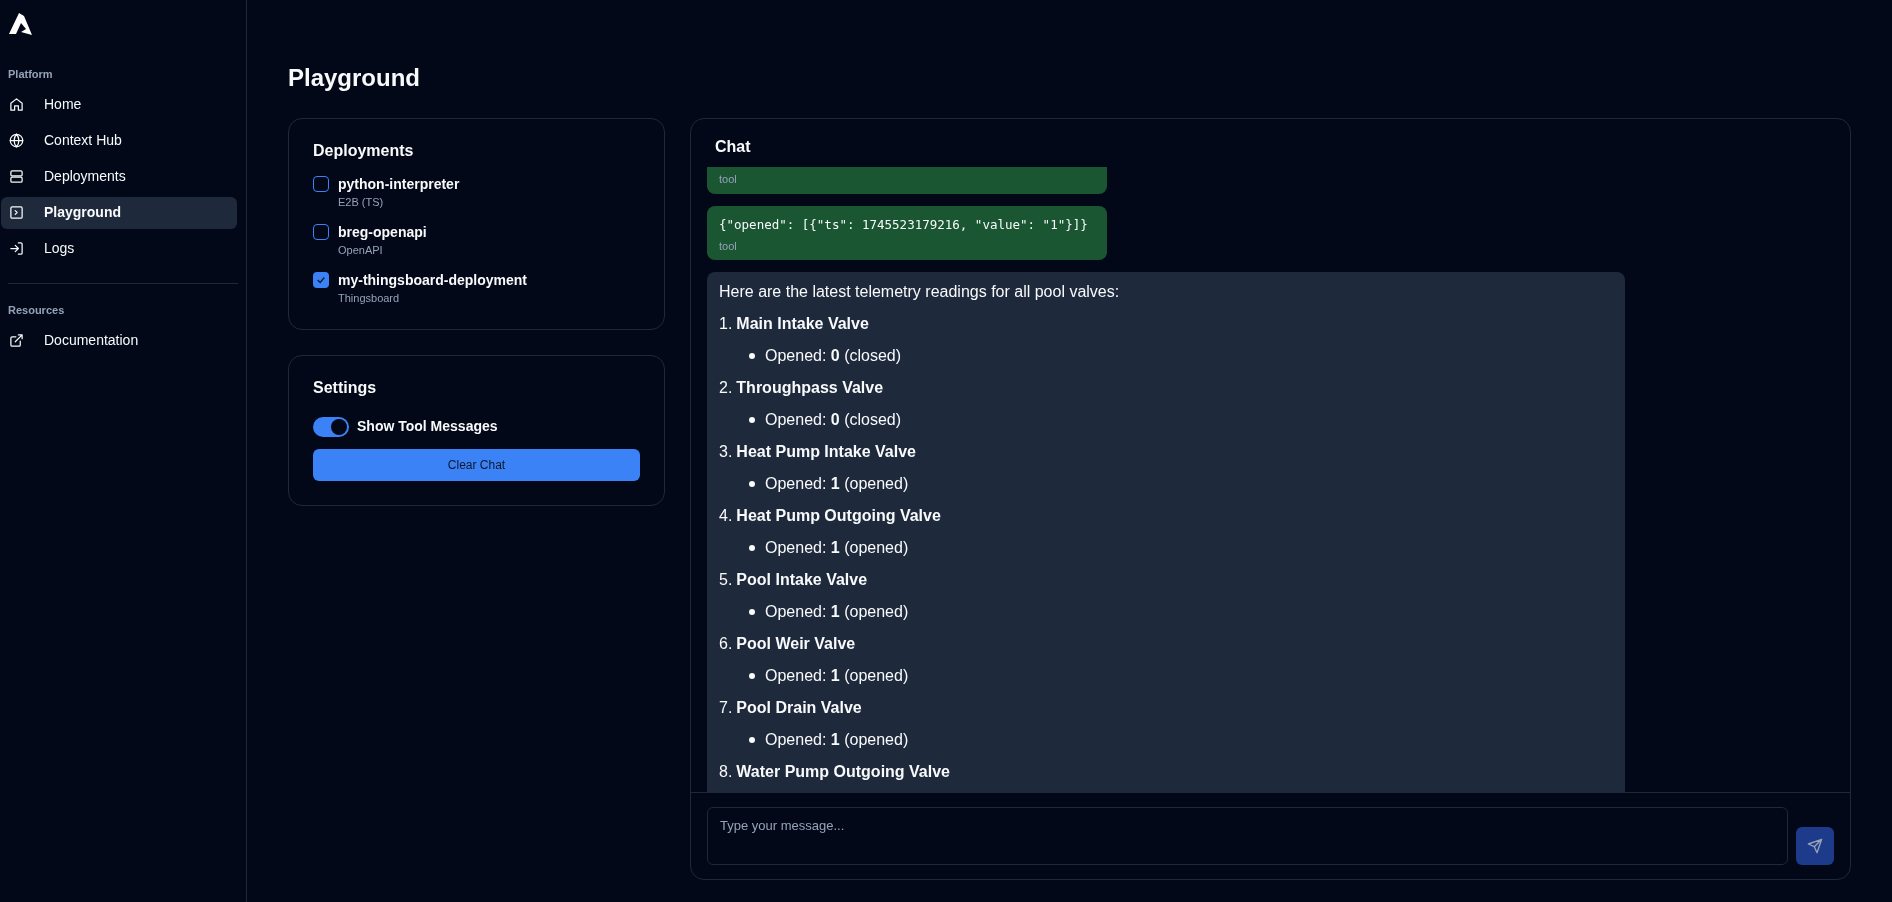  I want to click on list-number: 5., so click(726, 580).